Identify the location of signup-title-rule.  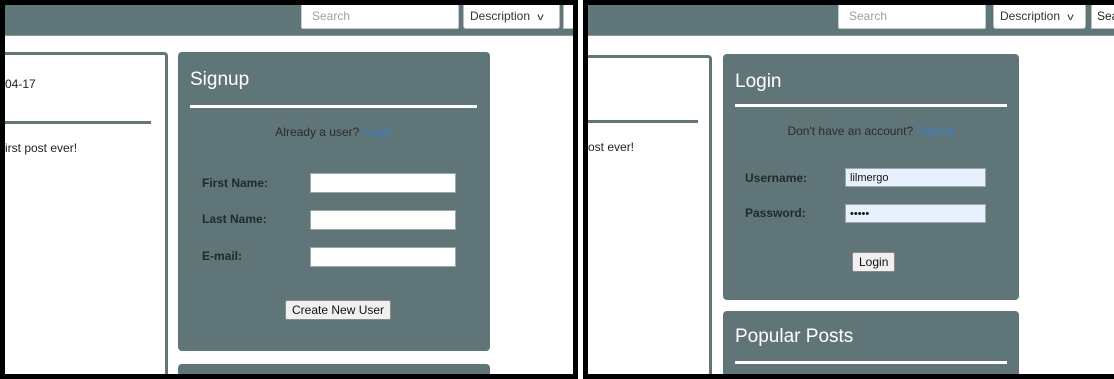
(333, 106).